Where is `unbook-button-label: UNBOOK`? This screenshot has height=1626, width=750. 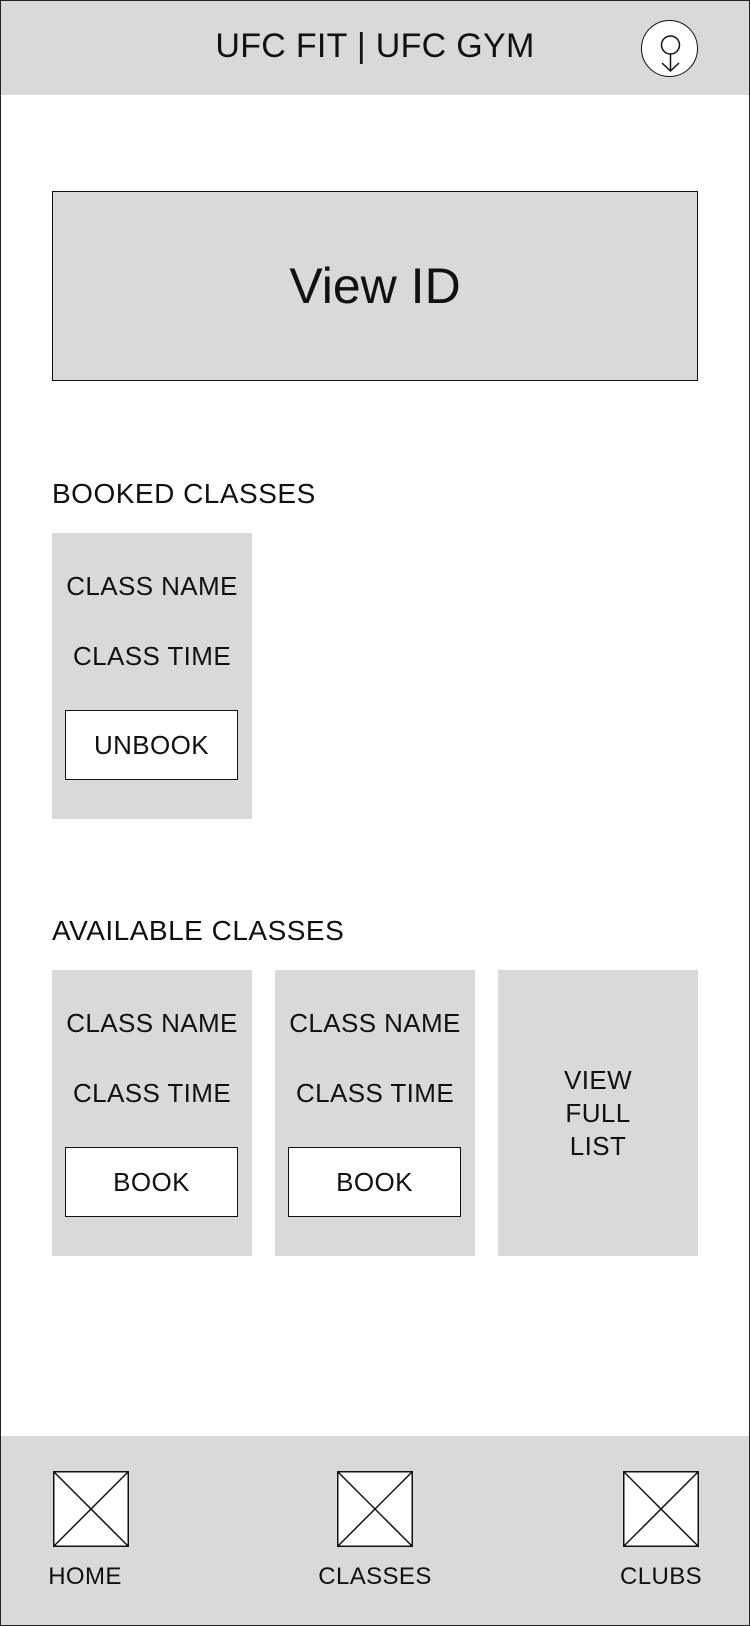 unbook-button-label: UNBOOK is located at coordinates (151, 744).